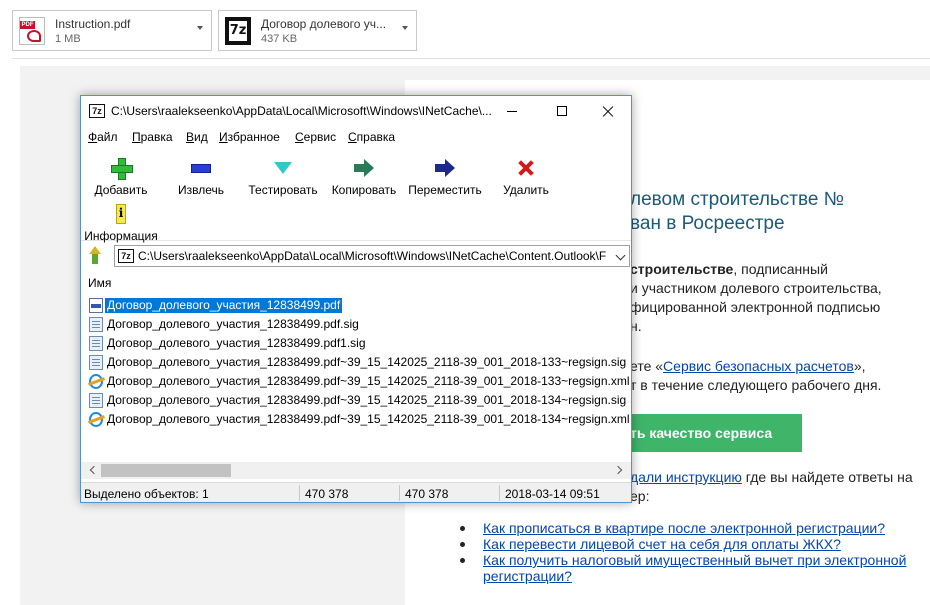  I want to click on test-check-icon, so click(283, 168).